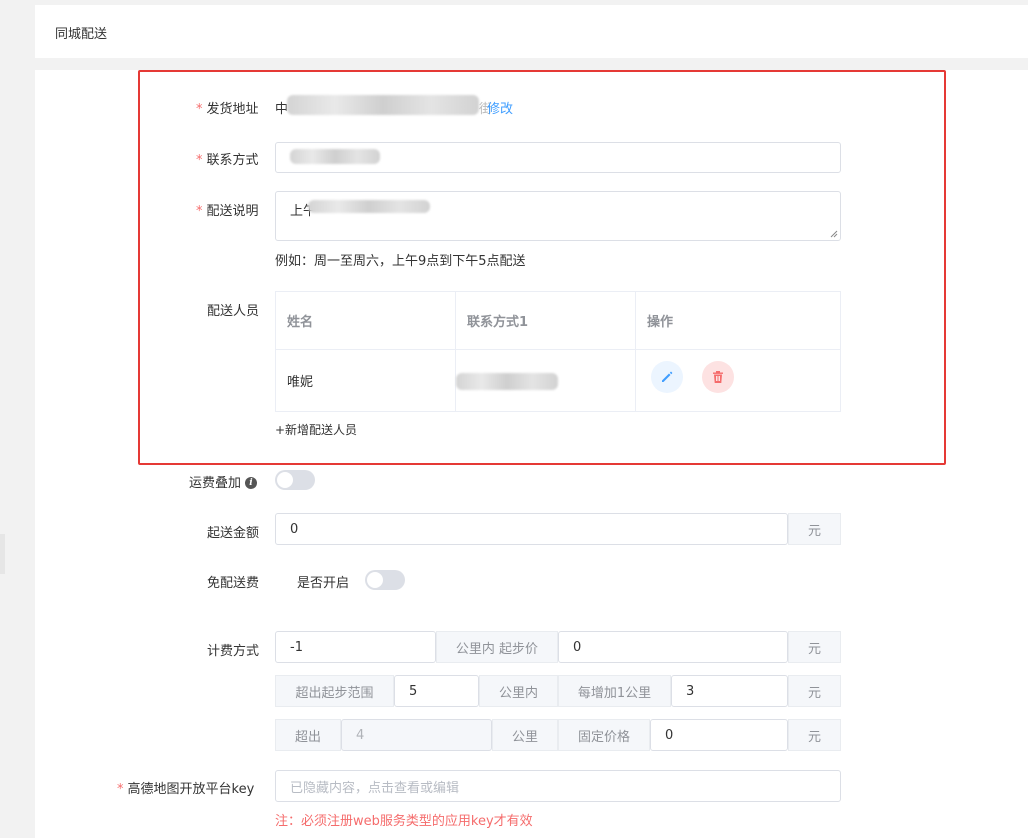 The height and width of the screenshot is (838, 1028). I want to click on amap-key-label: * 高德地图开放平台key, so click(186, 789).